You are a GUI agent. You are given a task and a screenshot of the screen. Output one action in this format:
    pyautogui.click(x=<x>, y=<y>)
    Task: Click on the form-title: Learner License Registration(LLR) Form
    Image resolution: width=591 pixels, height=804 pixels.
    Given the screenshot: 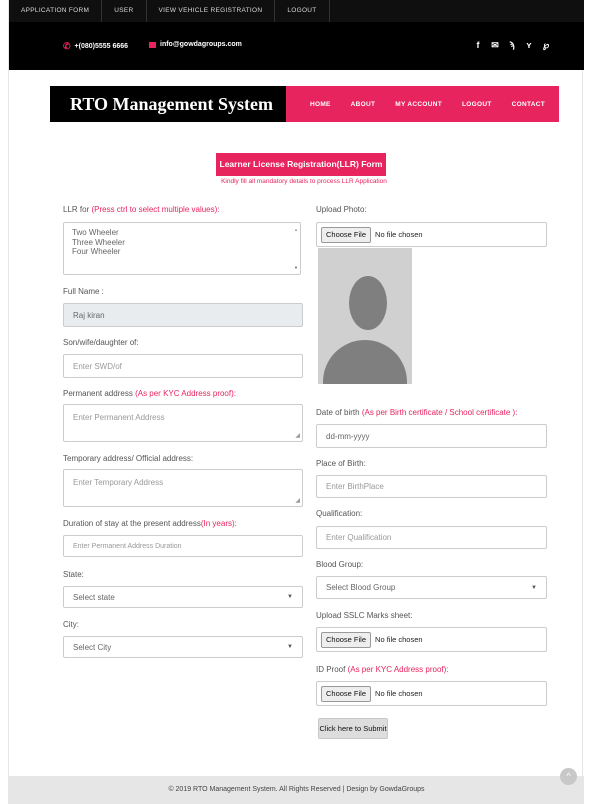 What is the action you would take?
    pyautogui.click(x=301, y=164)
    